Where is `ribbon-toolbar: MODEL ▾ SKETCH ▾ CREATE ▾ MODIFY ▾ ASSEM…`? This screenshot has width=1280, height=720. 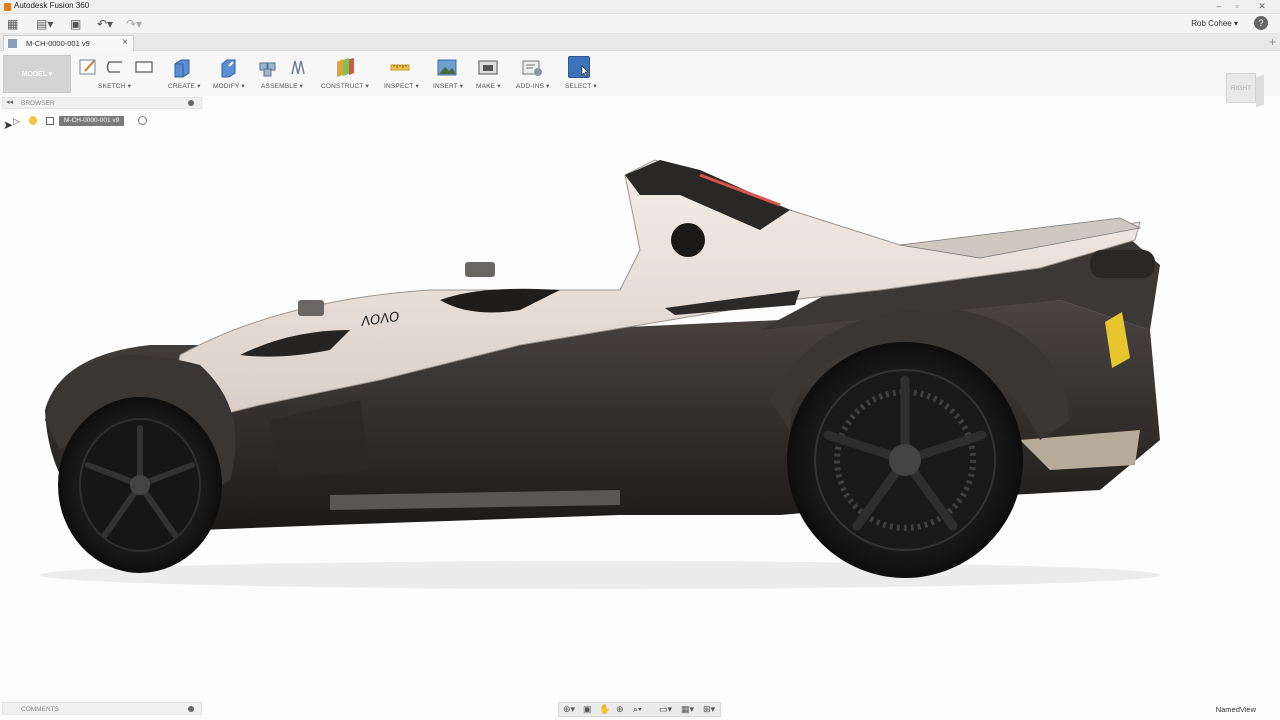 ribbon-toolbar: MODEL ▾ SKETCH ▾ CREATE ▾ MODIFY ▾ ASSEM… is located at coordinates (640, 73).